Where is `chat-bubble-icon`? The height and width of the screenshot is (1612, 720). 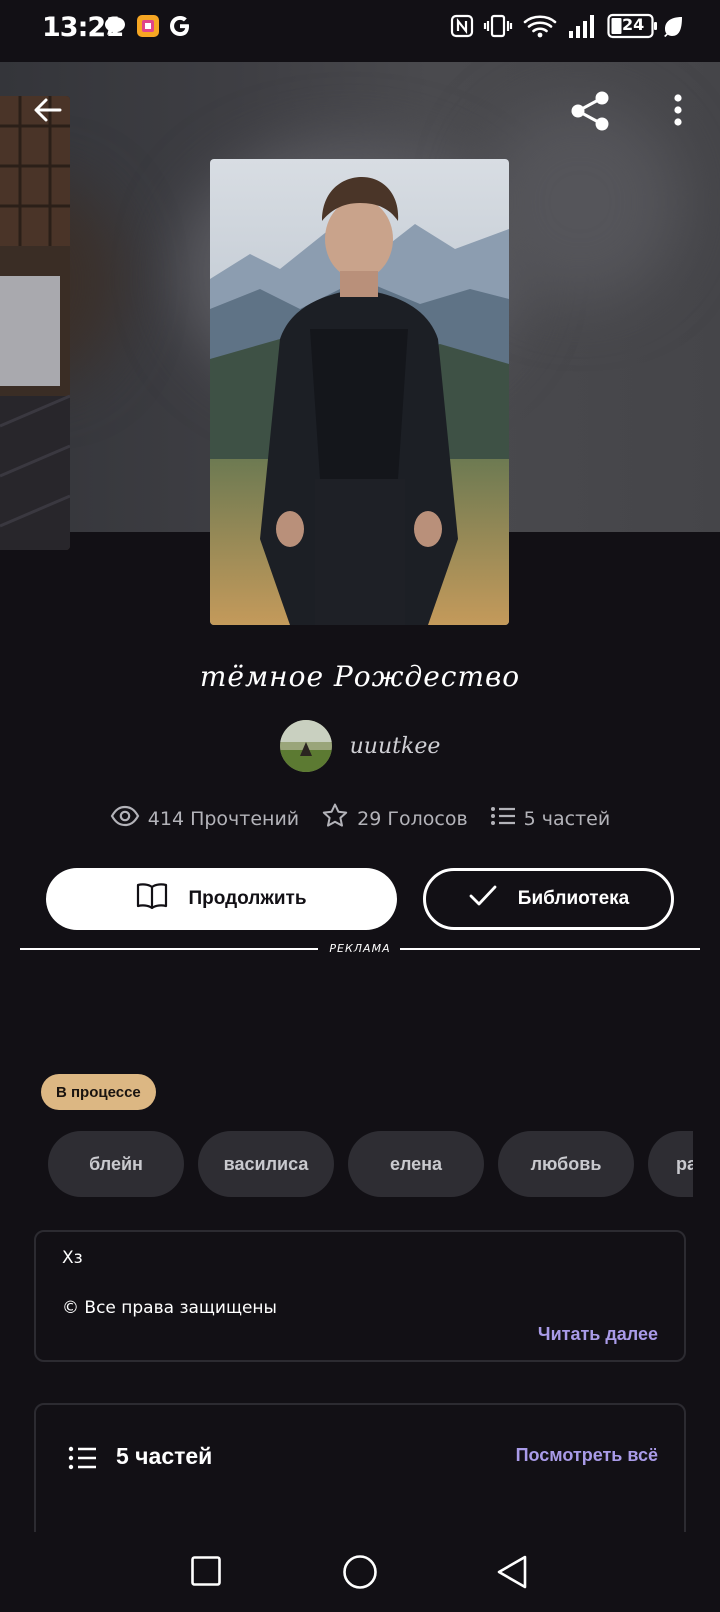 chat-bubble-icon is located at coordinates (115, 28).